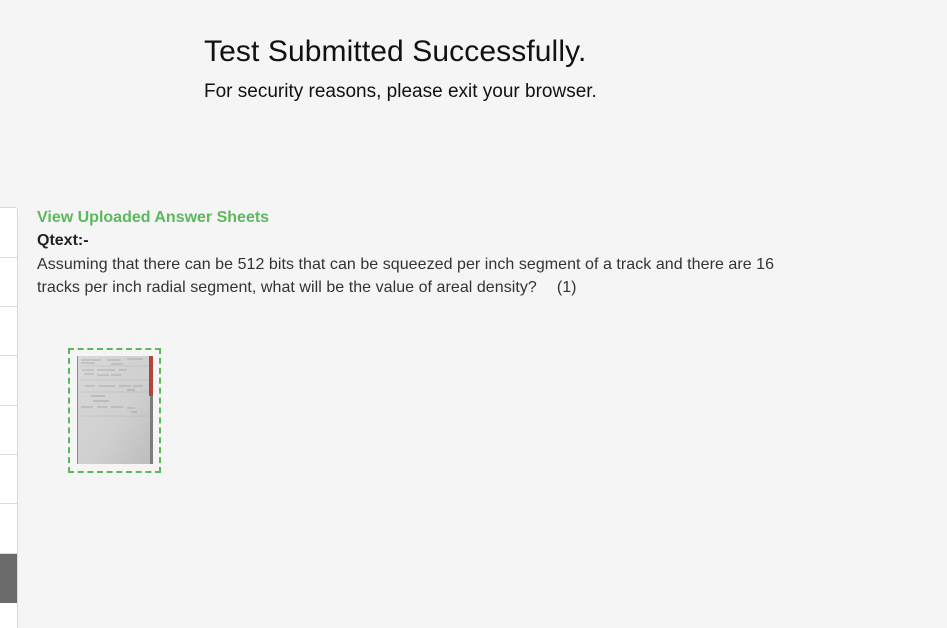 The height and width of the screenshot is (628, 947). I want to click on answer-sheet-thumbnail, so click(114, 410).